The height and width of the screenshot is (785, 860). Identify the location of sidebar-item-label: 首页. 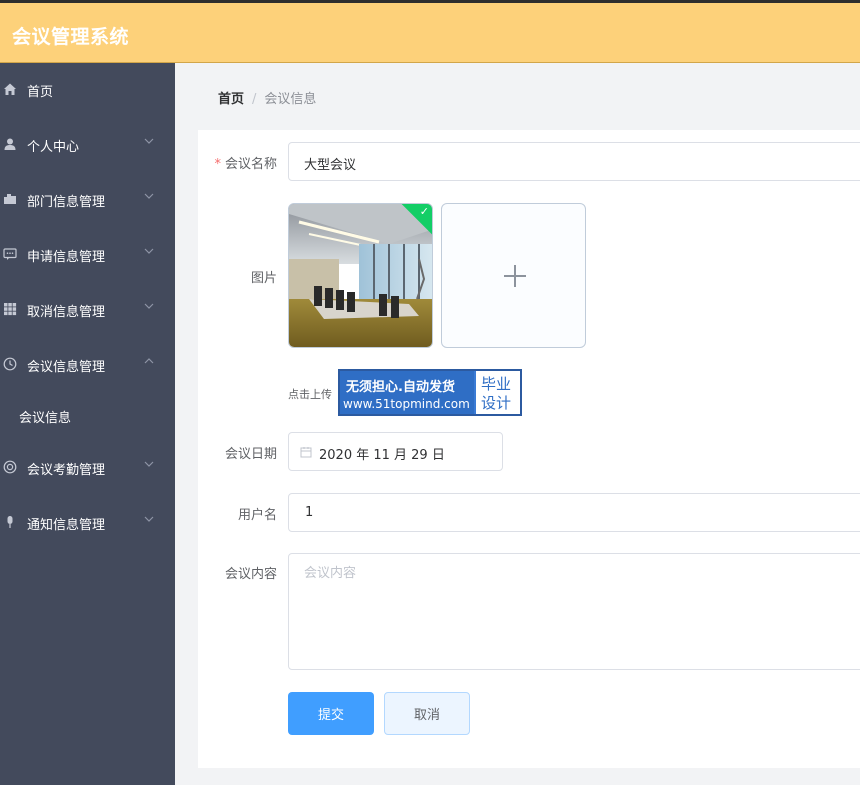
(40, 92).